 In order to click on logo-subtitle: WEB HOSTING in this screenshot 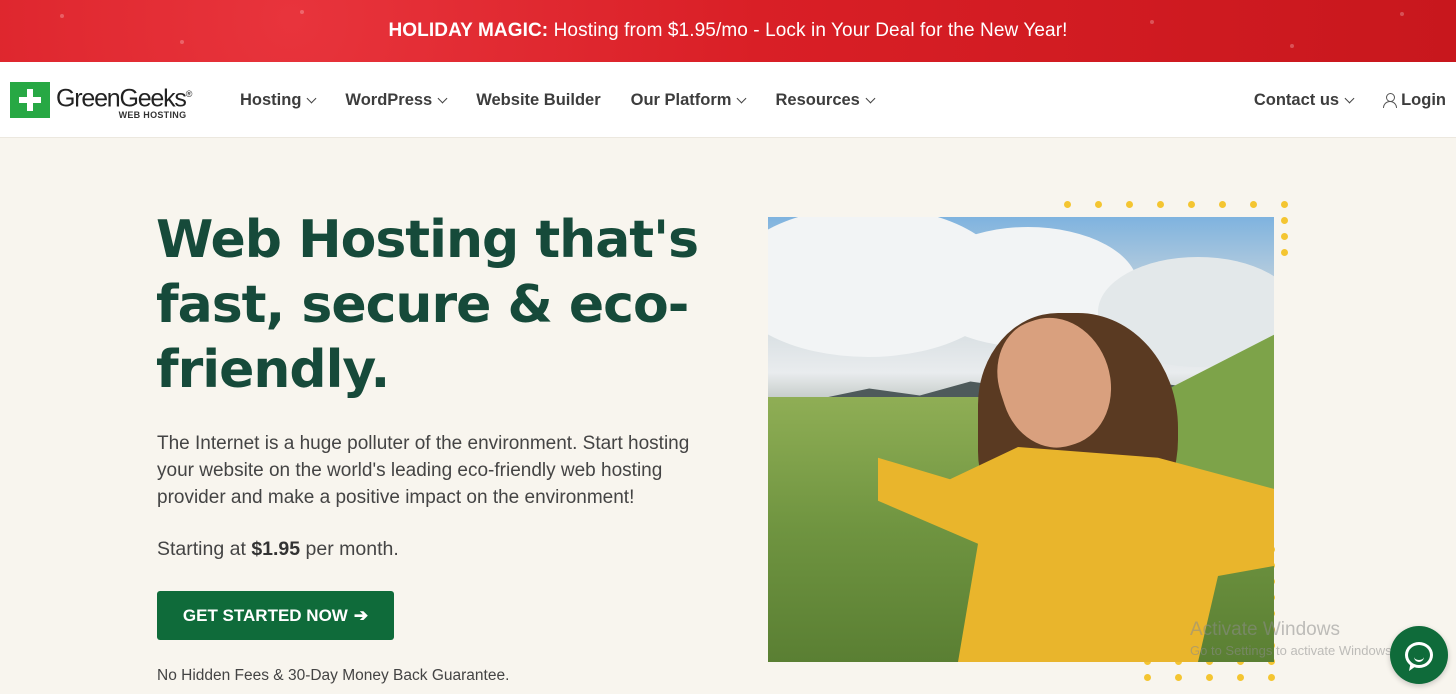, I will do `click(152, 115)`.